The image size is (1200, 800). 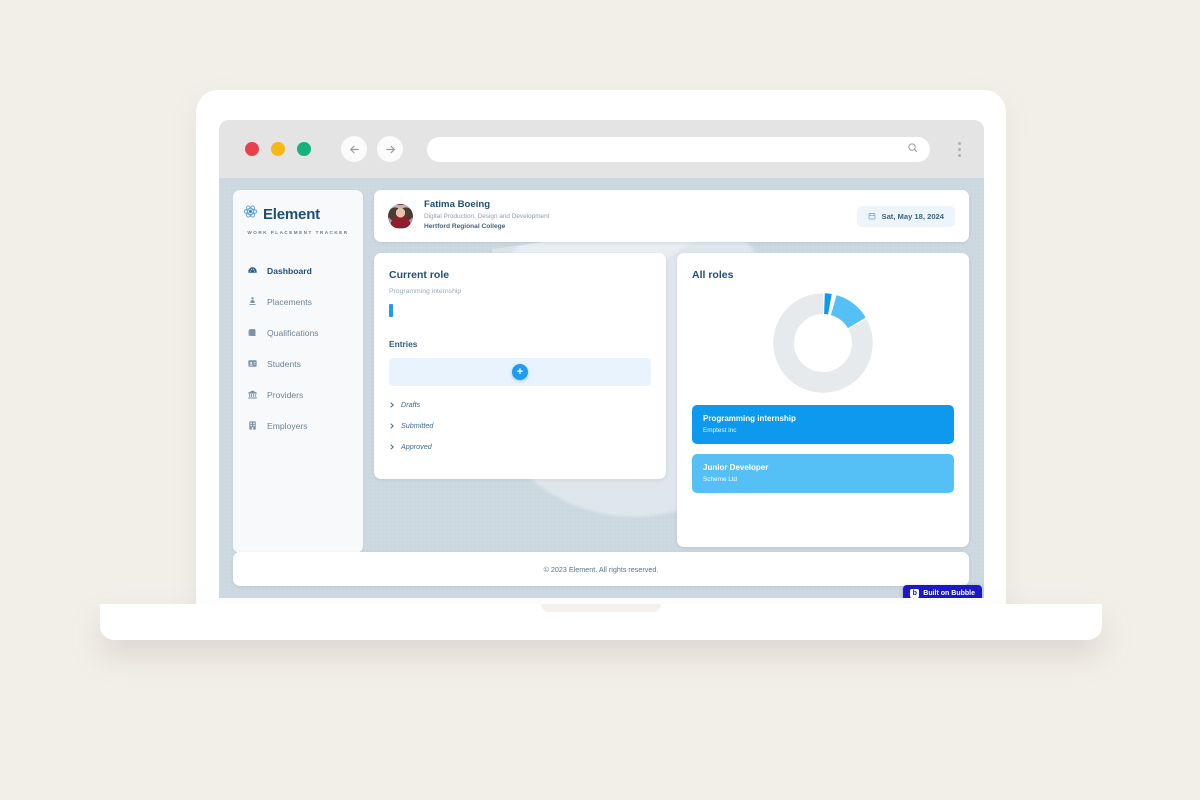 I want to click on sidebar-item-dashboard: Dashboard, so click(x=298, y=270).